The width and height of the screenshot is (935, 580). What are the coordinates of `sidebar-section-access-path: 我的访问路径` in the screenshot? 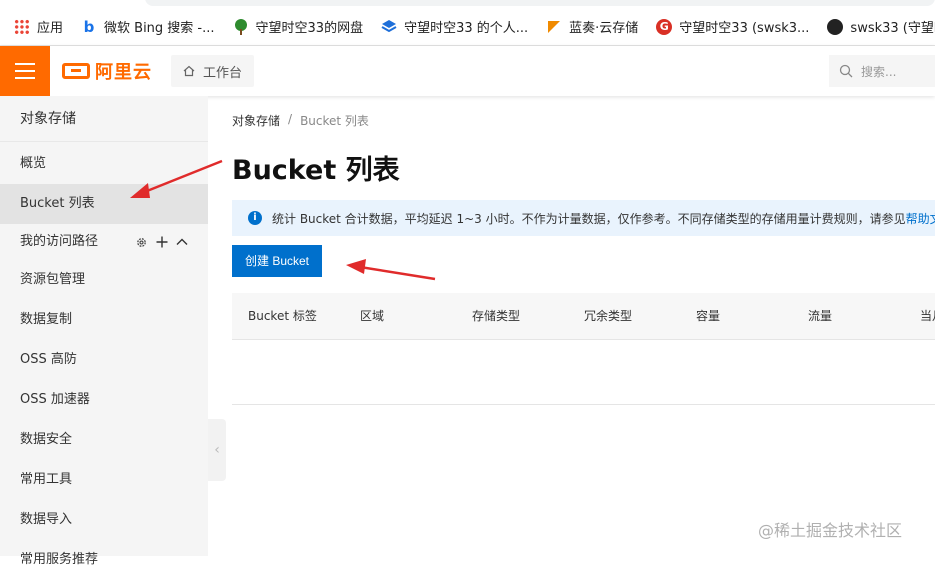 It's located at (104, 242).